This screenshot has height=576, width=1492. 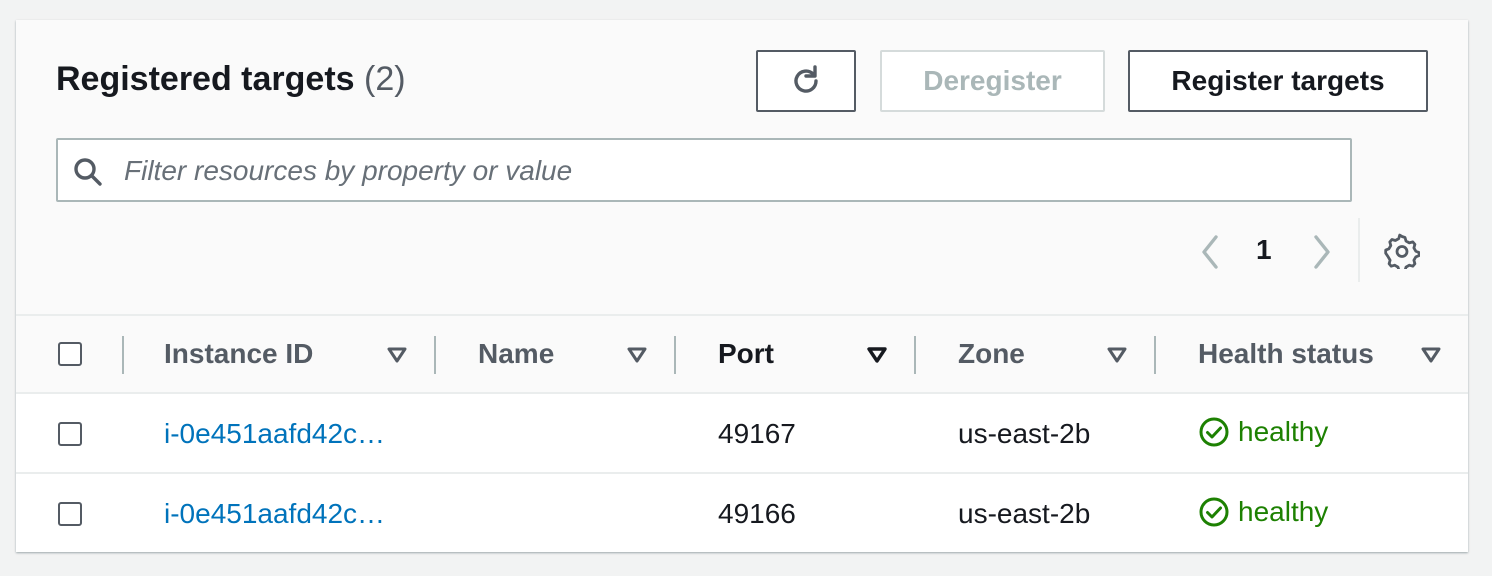 I want to click on panel-title-text: Registered targets, so click(x=205, y=79).